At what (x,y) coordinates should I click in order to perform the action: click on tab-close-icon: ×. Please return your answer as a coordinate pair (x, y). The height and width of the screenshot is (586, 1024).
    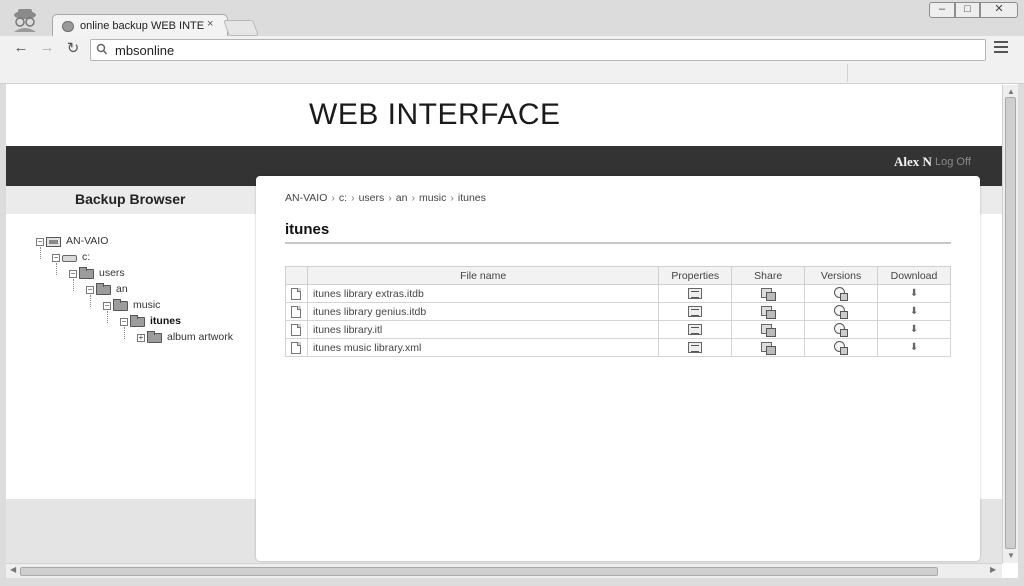
    Looking at the image, I should click on (210, 24).